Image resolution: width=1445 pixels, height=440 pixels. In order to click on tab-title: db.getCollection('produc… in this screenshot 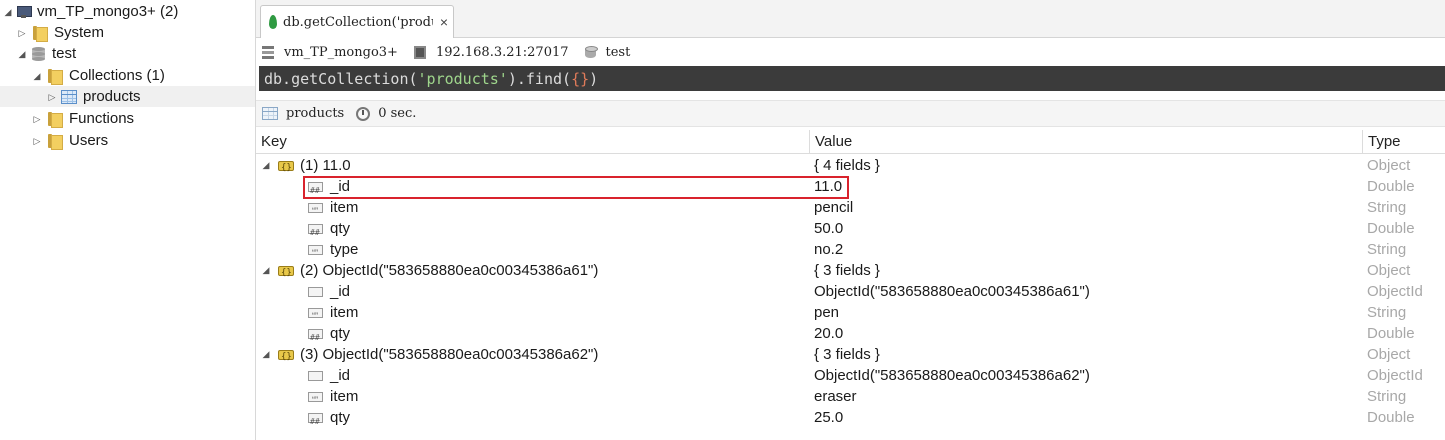, I will do `click(358, 22)`.